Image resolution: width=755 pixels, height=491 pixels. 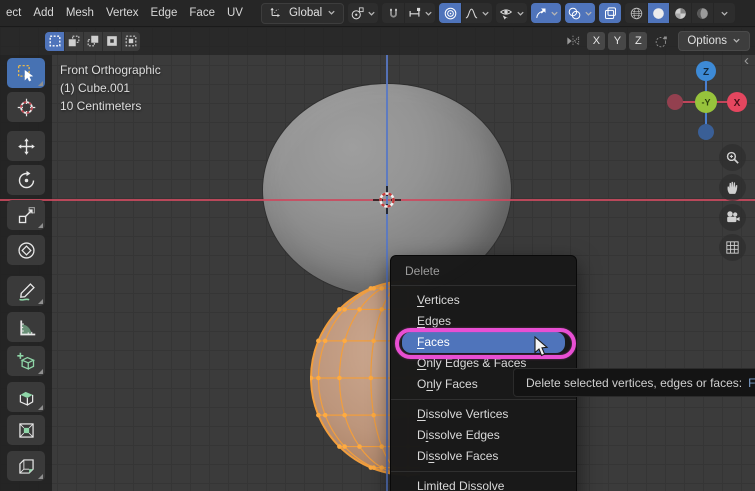 What do you see at coordinates (26, 146) in the screenshot?
I see `tool-move` at bounding box center [26, 146].